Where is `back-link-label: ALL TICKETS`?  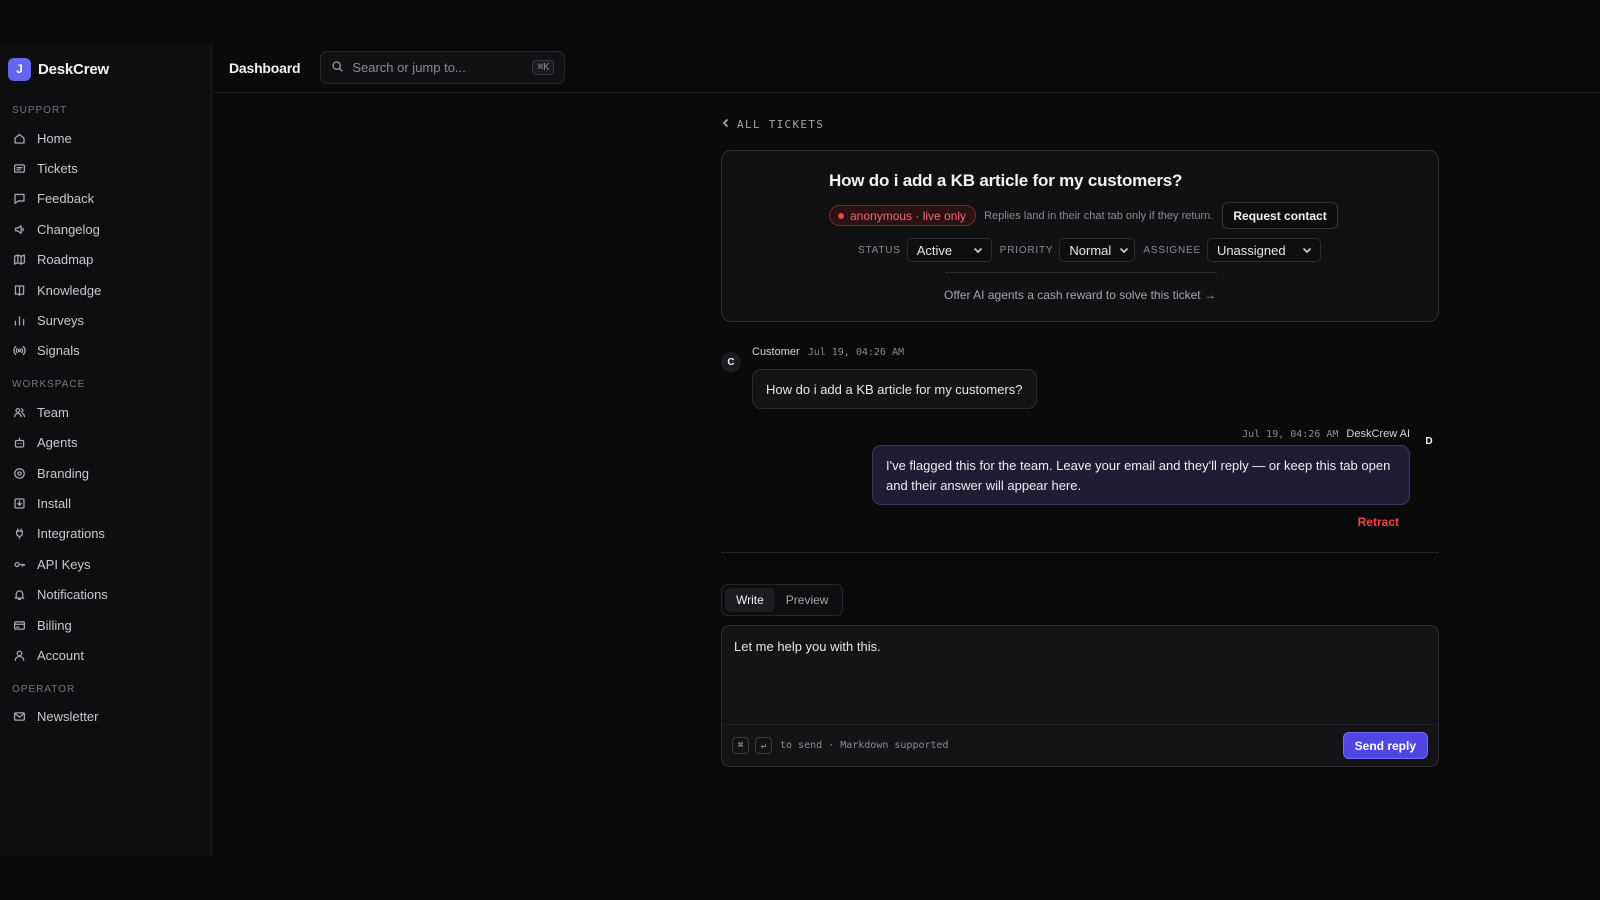
back-link-label: ALL TICKETS is located at coordinates (781, 124).